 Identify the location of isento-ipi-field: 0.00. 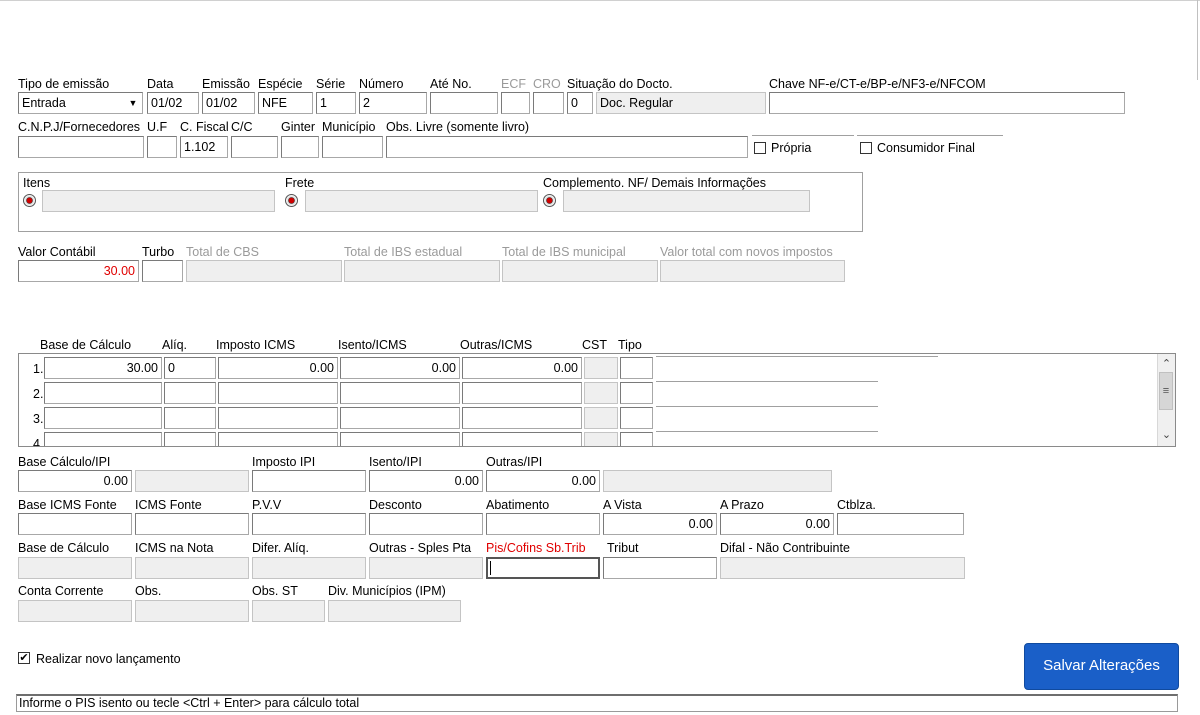
(426, 481).